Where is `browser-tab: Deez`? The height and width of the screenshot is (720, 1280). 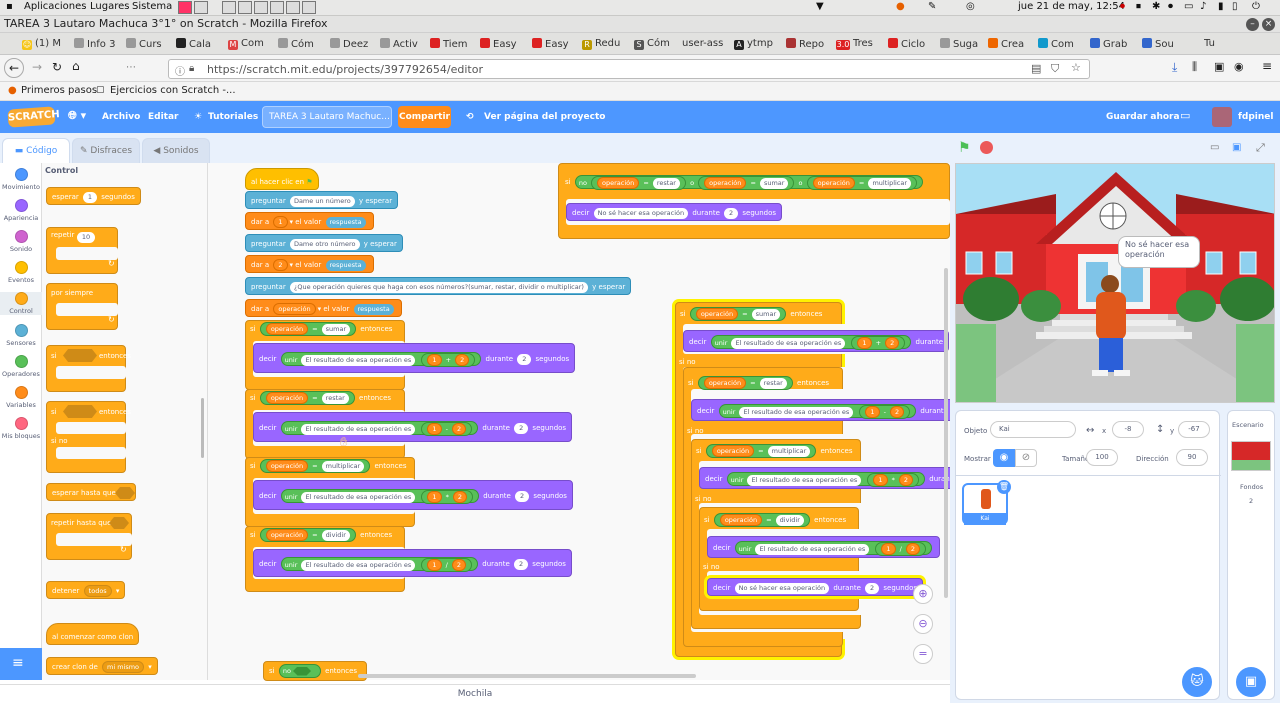
browser-tab: Deez is located at coordinates (349, 45).